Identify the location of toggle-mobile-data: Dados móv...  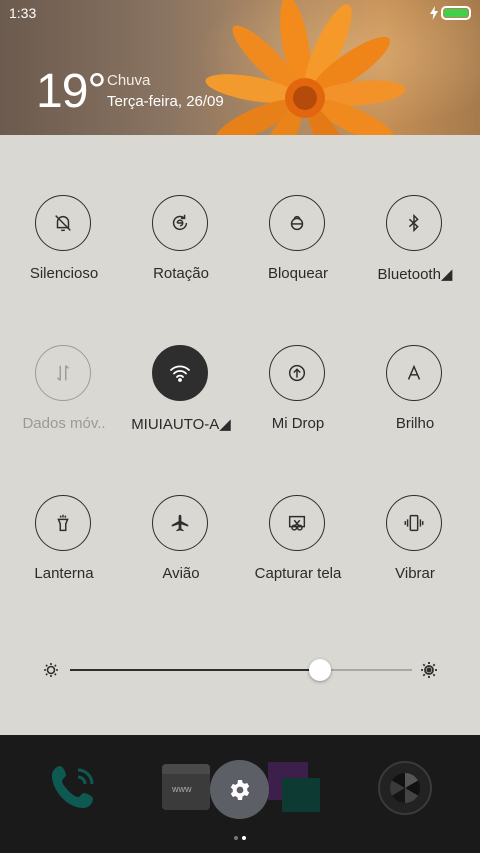
(64, 400).